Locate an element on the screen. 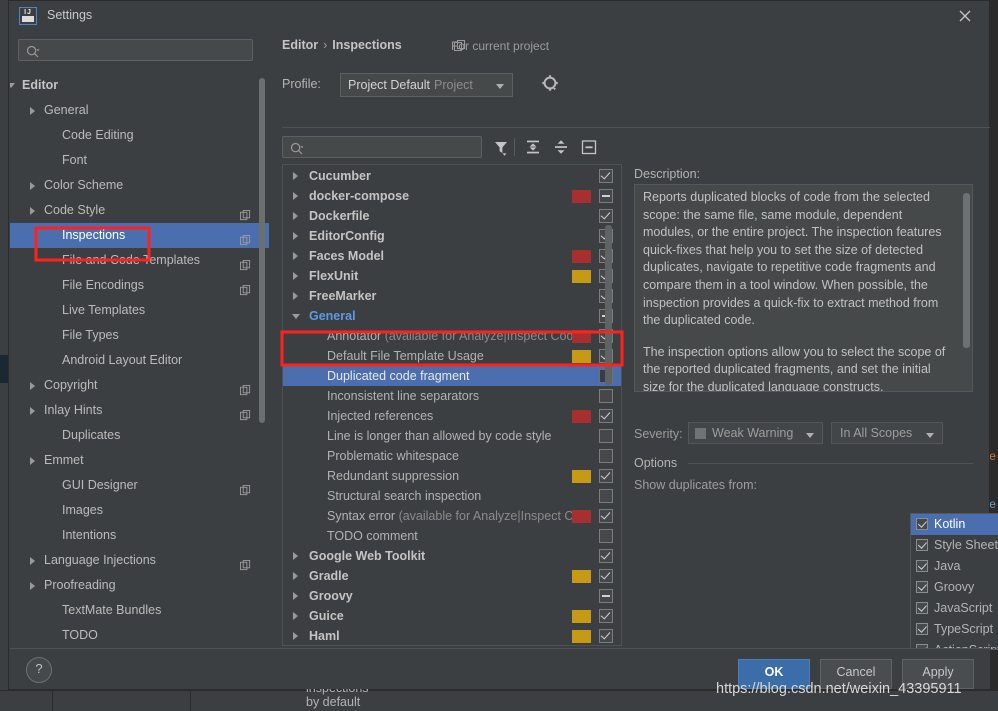 The width and height of the screenshot is (998, 711). gear-icon is located at coordinates (550, 85).